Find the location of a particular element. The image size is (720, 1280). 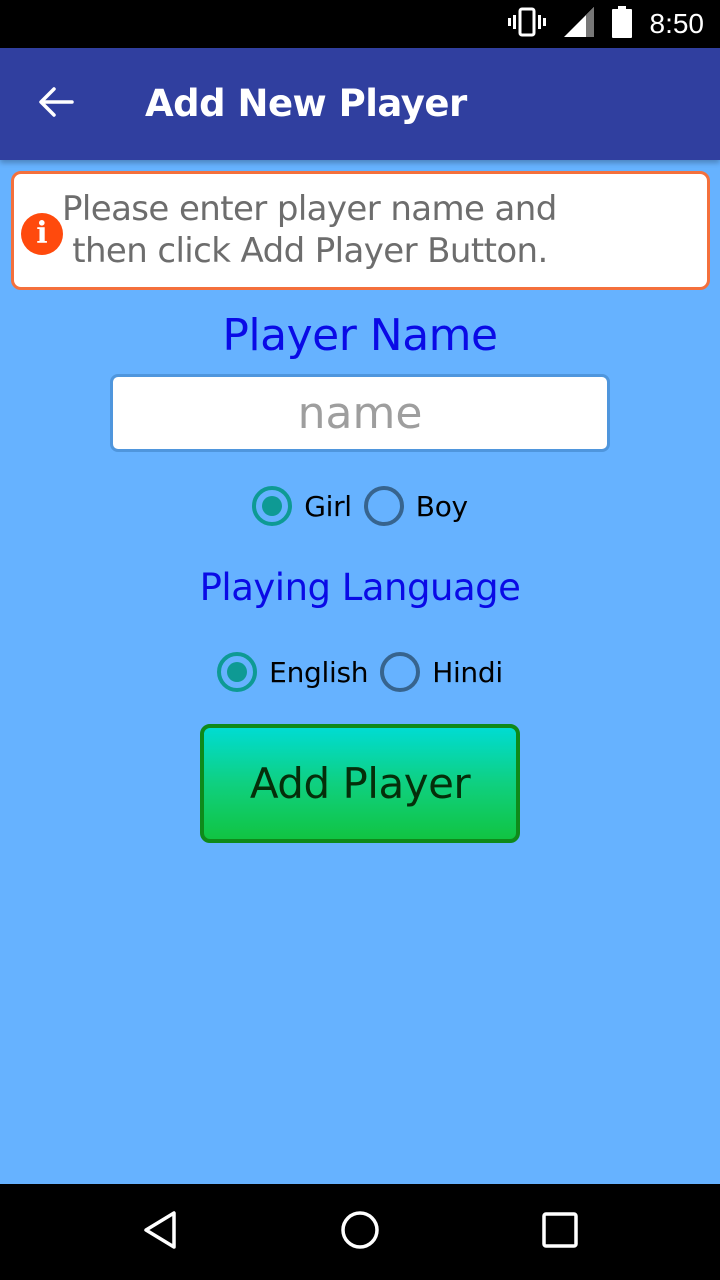

nav-back-button is located at coordinates (160, 1232).